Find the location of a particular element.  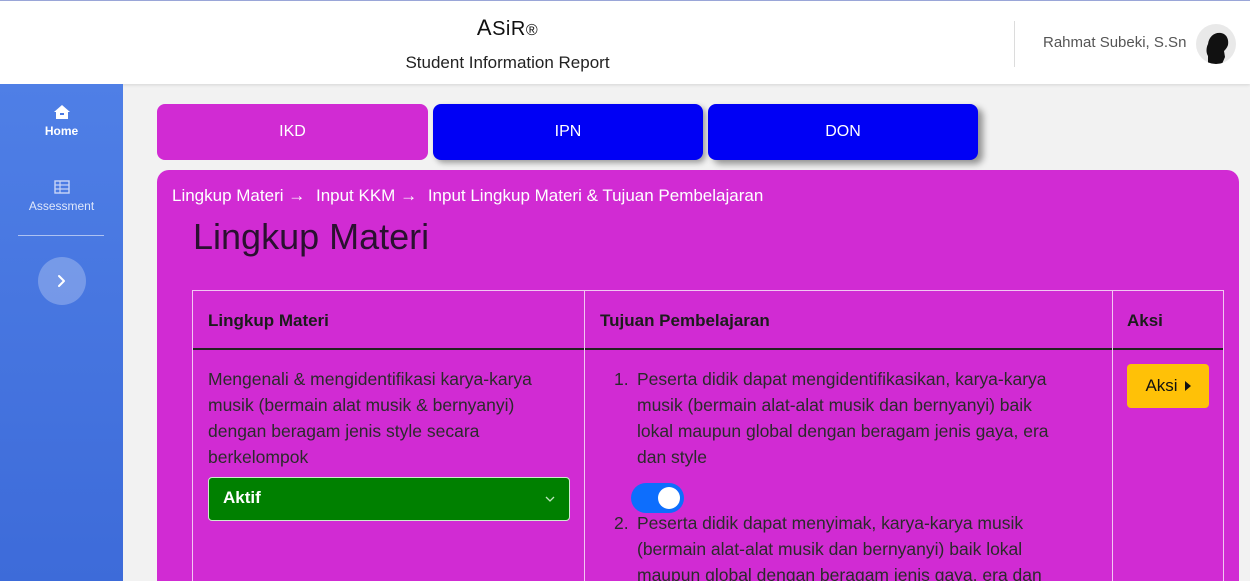

sidebar-divider is located at coordinates (61, 235).